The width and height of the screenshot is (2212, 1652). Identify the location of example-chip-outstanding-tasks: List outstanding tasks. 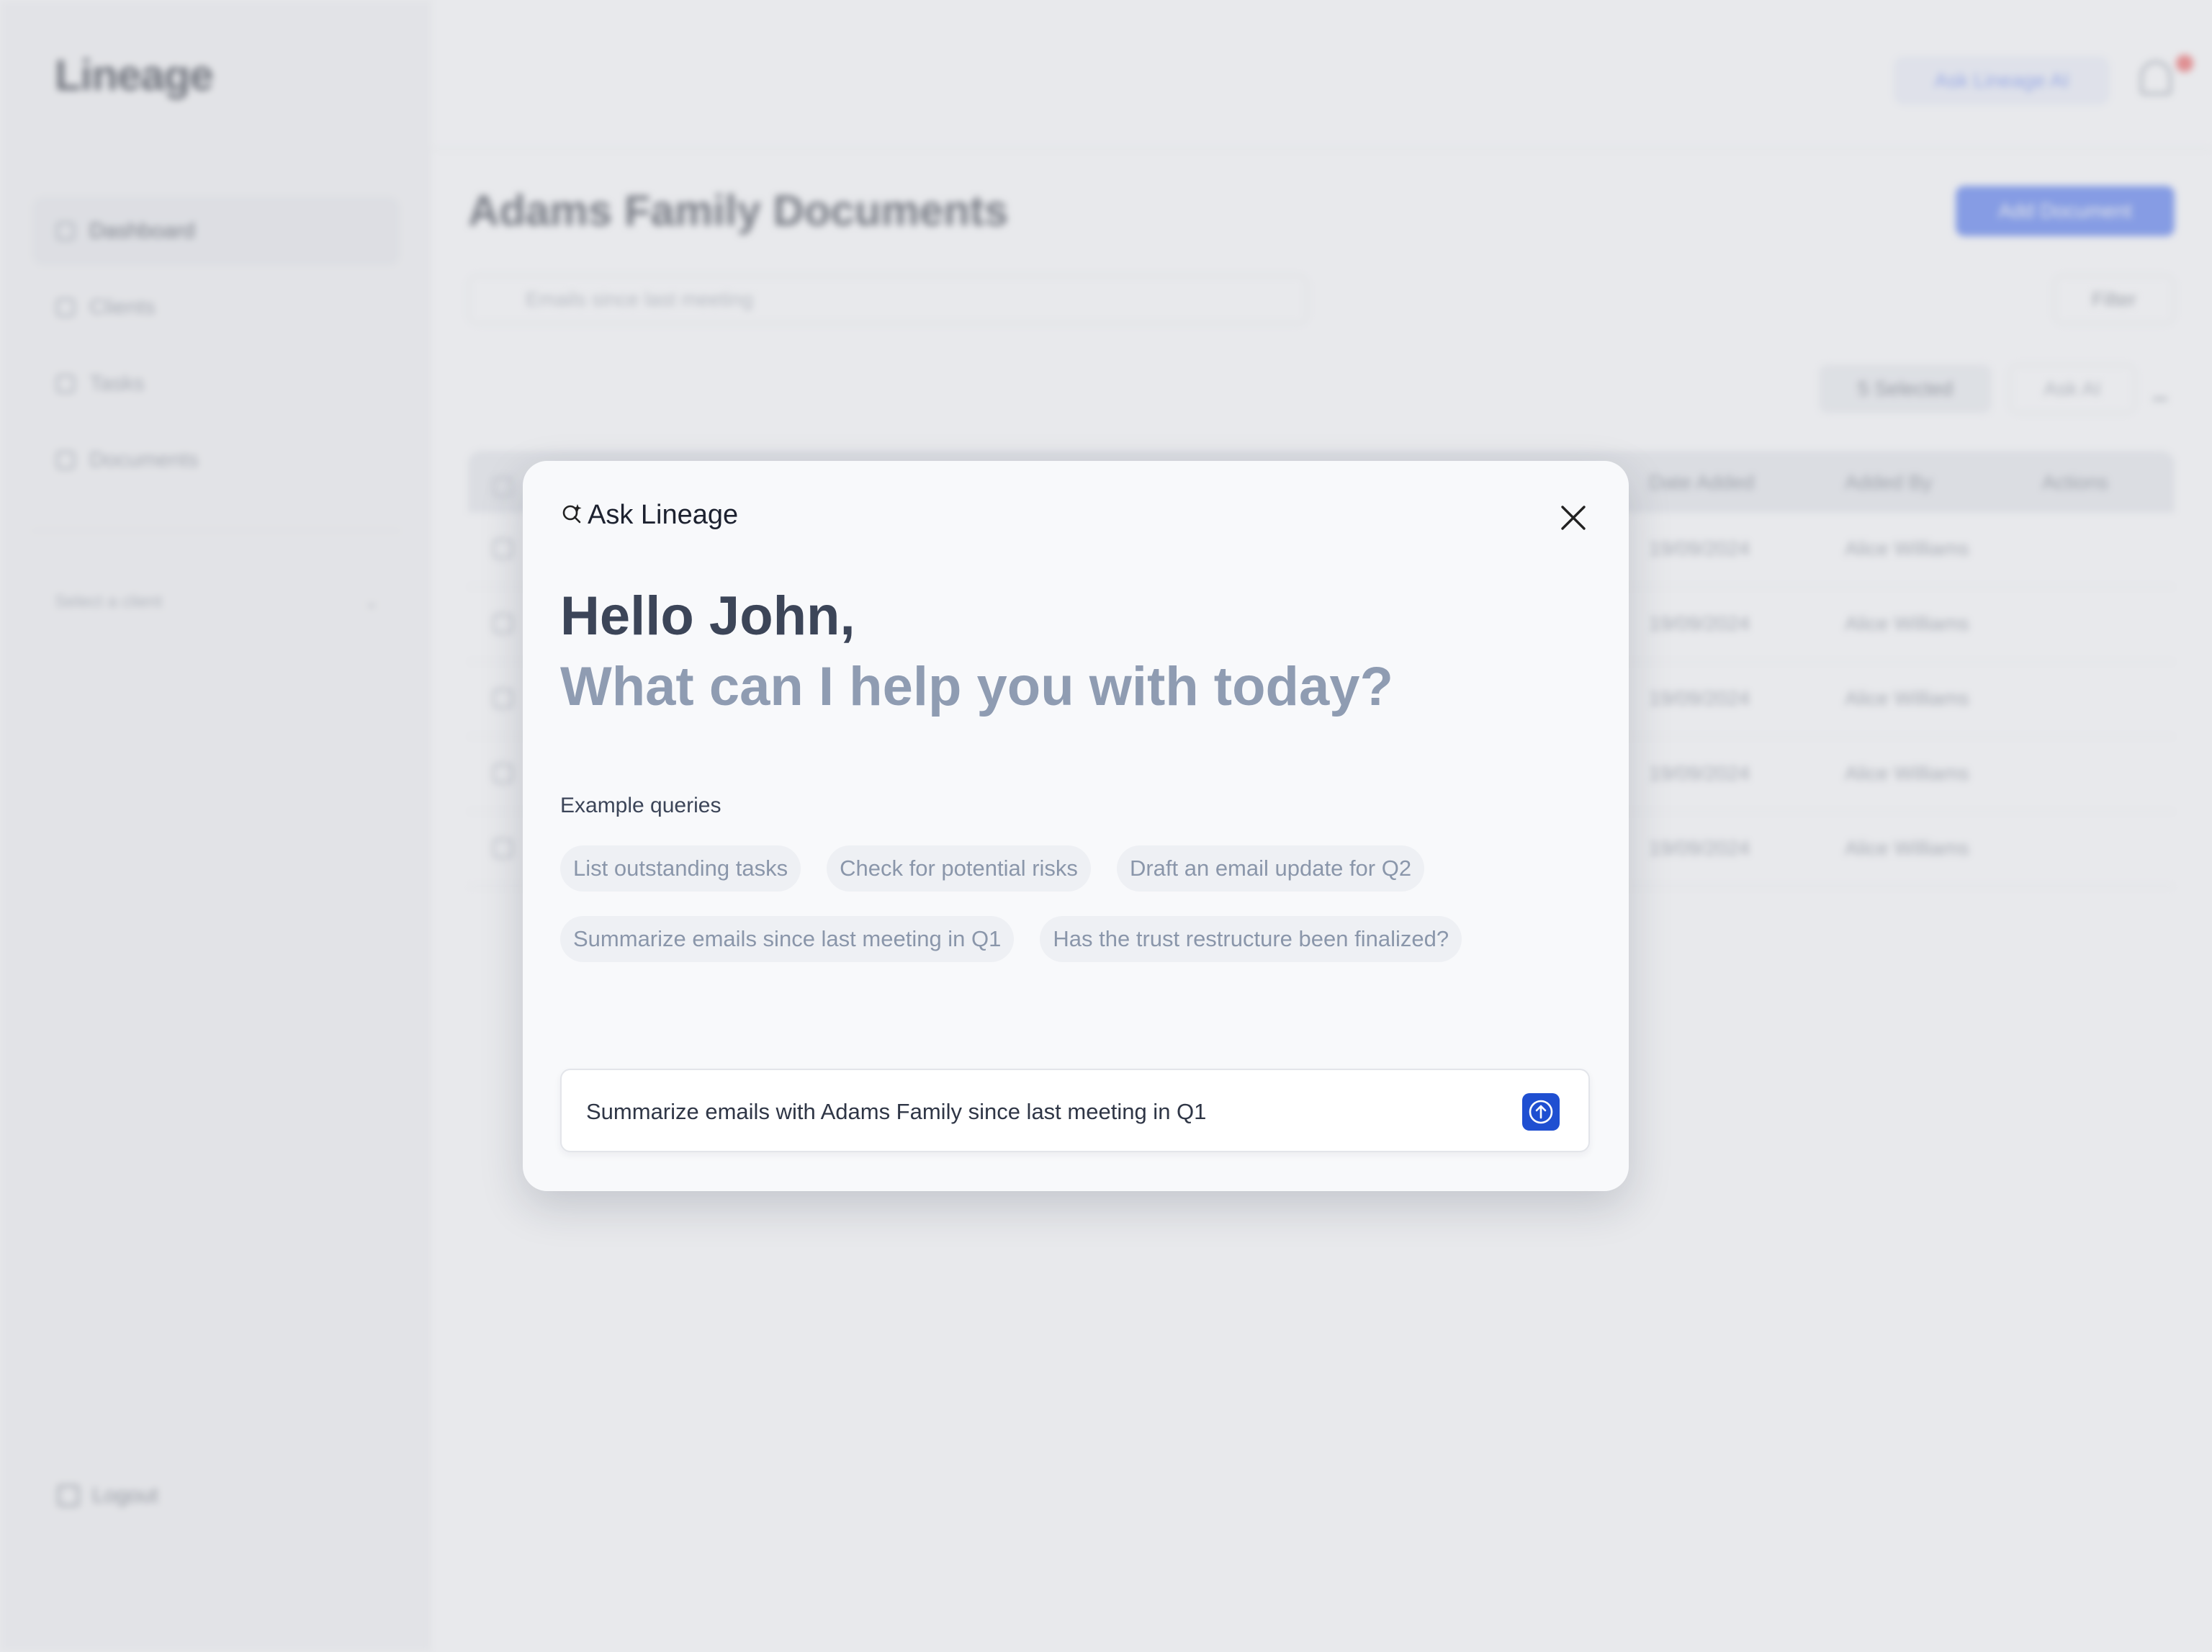
(680, 868).